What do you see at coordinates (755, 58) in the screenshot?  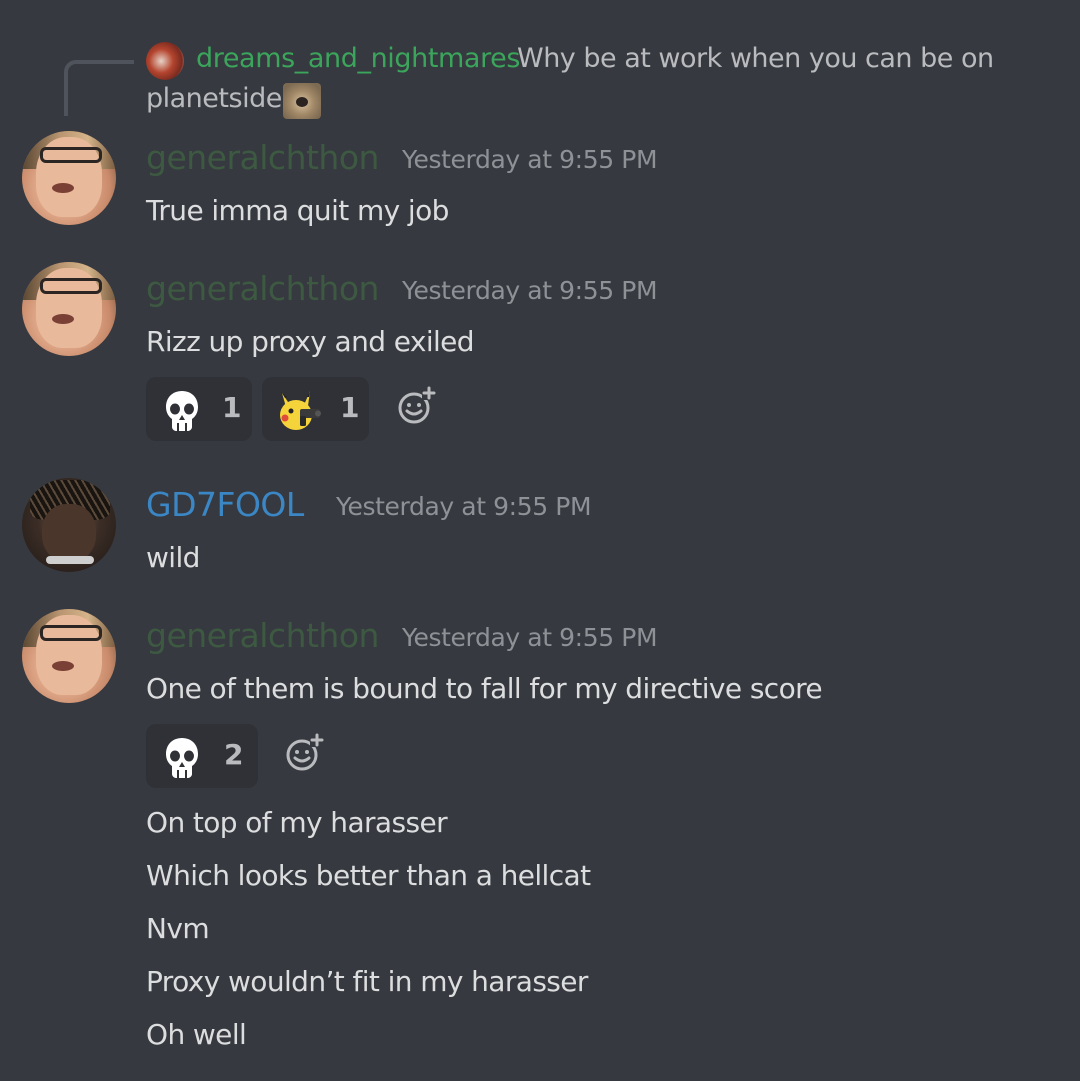 I see `reply-preview-text-line1: Why be at work when you can be on` at bounding box center [755, 58].